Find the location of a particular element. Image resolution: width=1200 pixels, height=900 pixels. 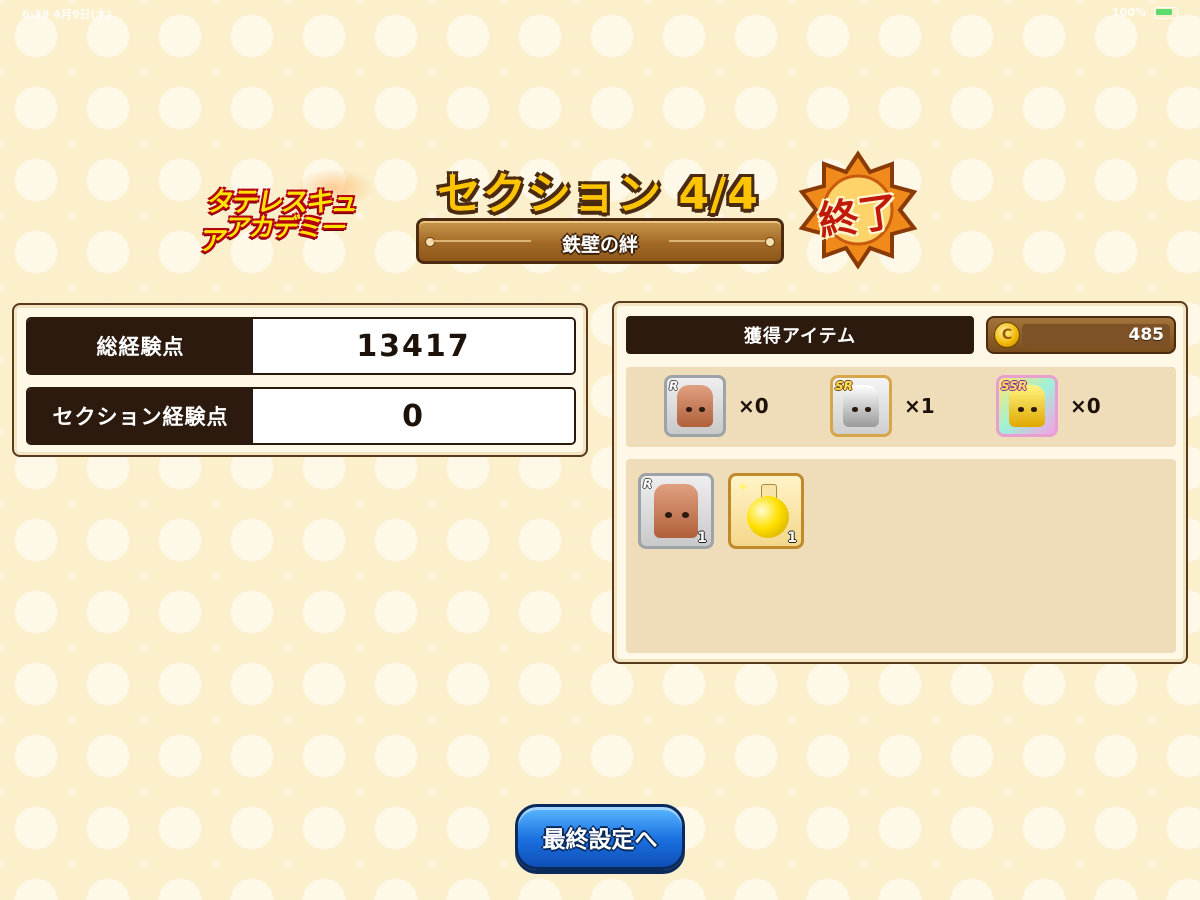

battery-percent: 100% is located at coordinates (1129, 12).